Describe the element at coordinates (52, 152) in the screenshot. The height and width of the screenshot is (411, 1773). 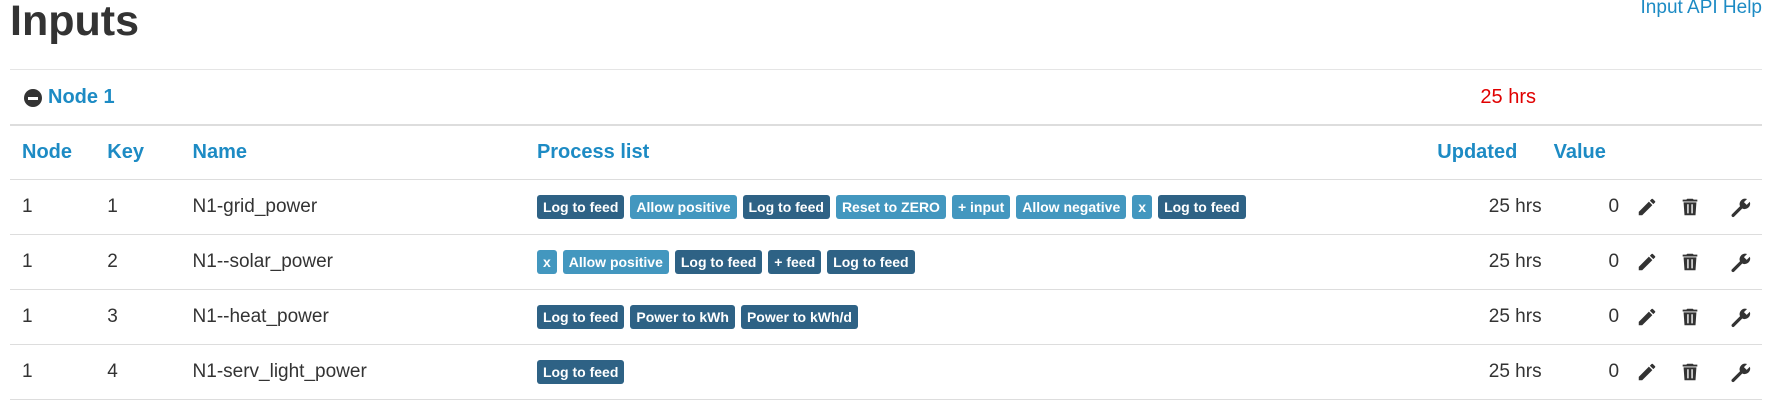
I see `col-header-node: Node` at that location.